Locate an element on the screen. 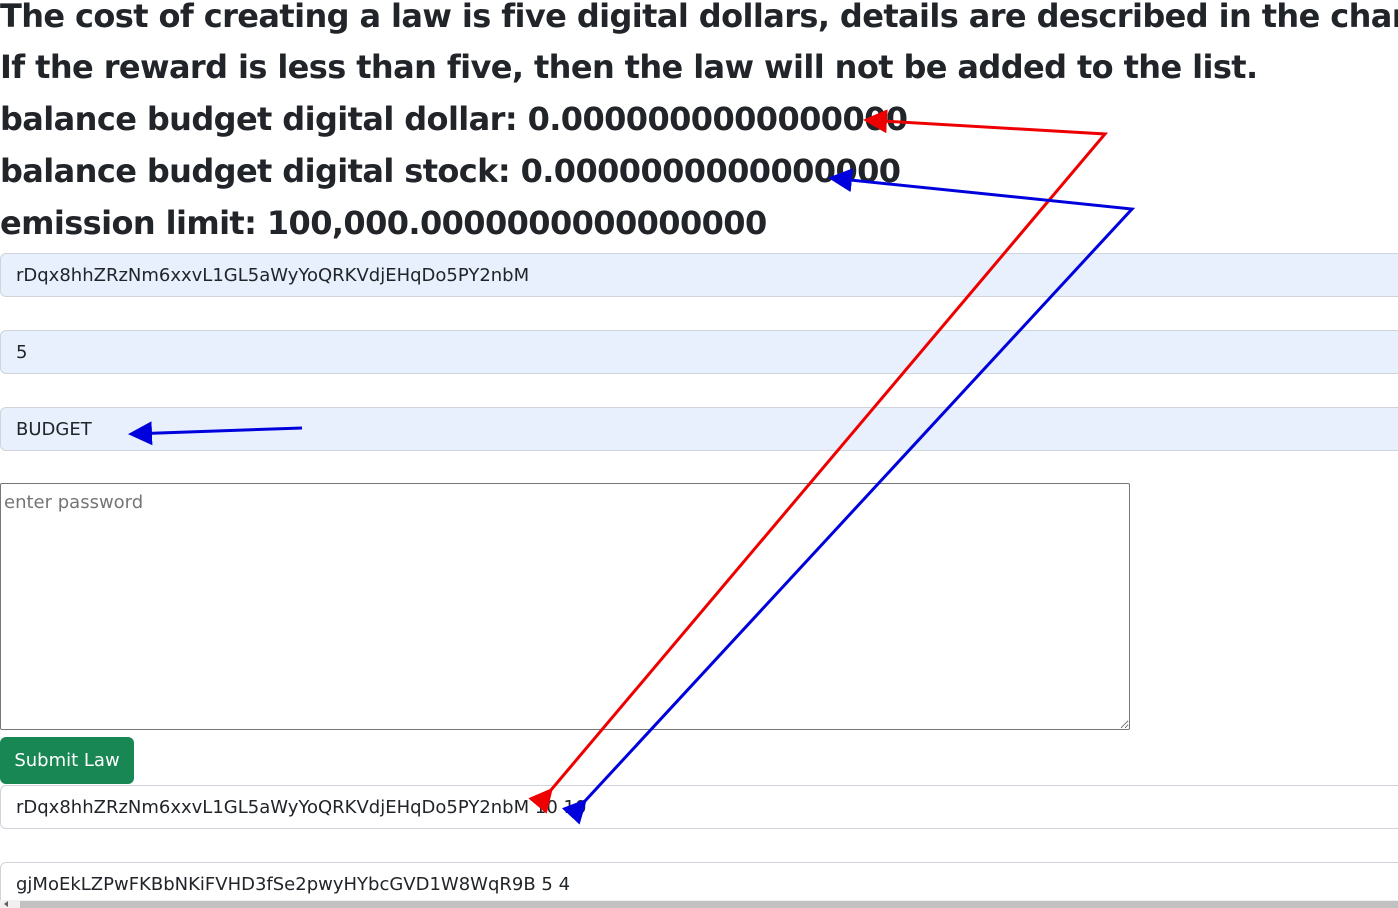  scrollbar-thumb is located at coordinates (709, 904).